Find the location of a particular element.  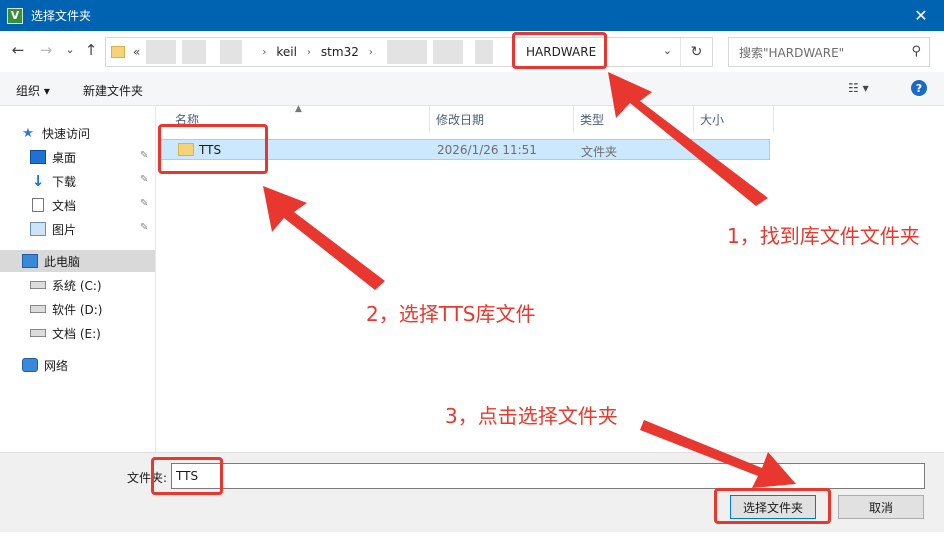

arrow-to-select is located at coordinates (718, 454).